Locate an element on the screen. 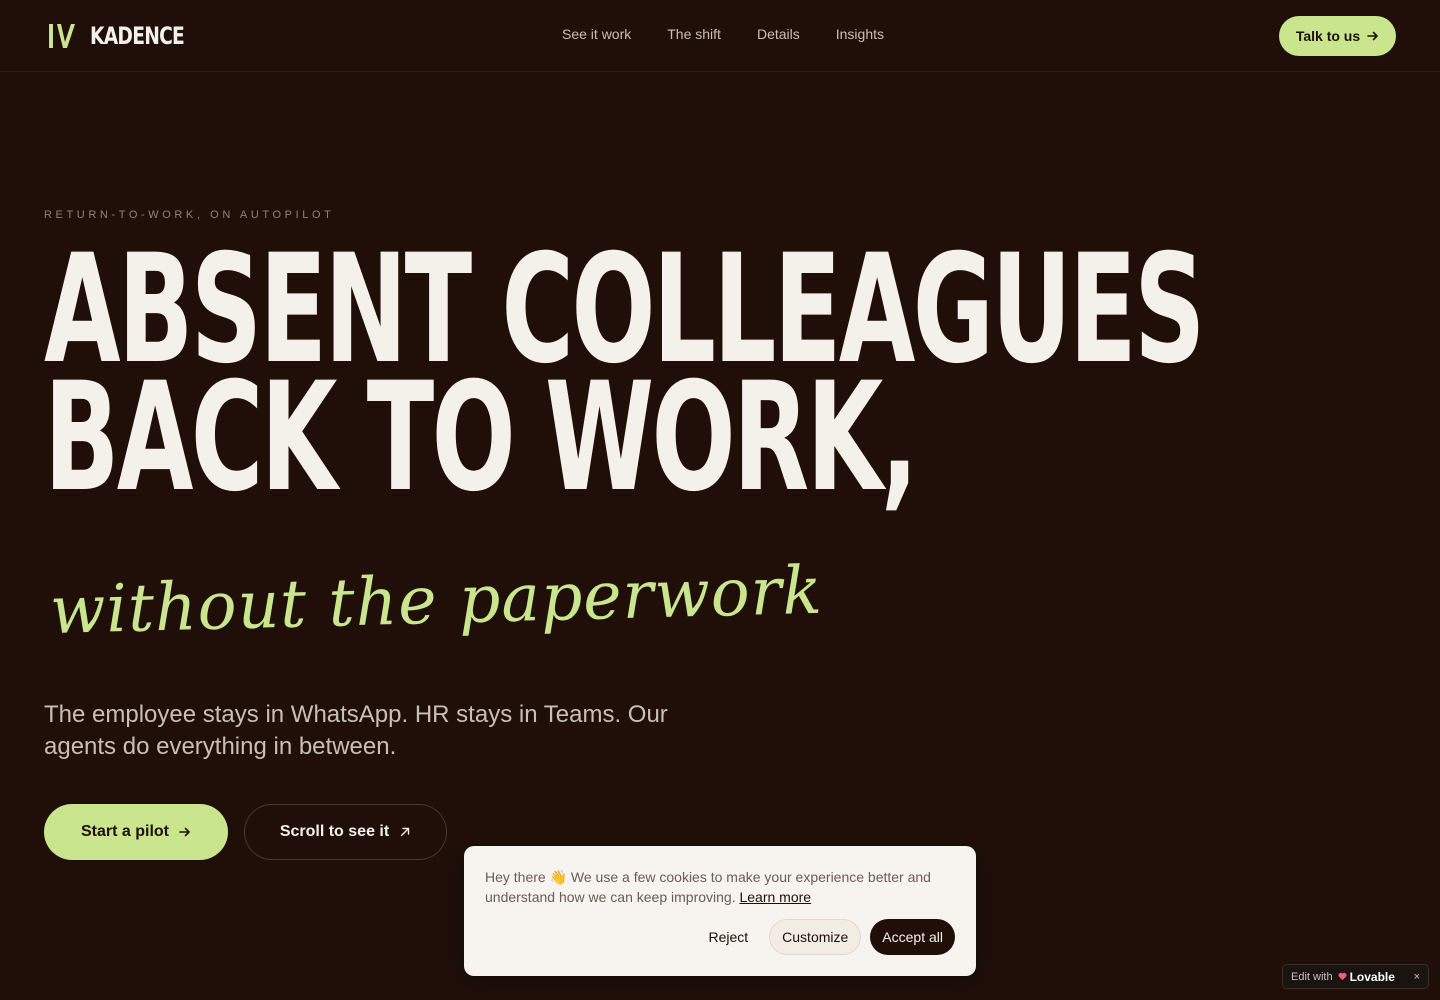 The height and width of the screenshot is (1000, 1440). nav-item-the-shift: The shift is located at coordinates (694, 34).